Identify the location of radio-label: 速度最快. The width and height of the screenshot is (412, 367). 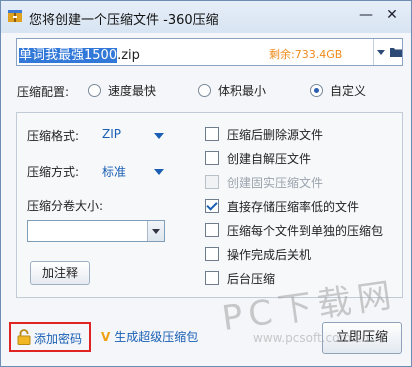
(132, 91).